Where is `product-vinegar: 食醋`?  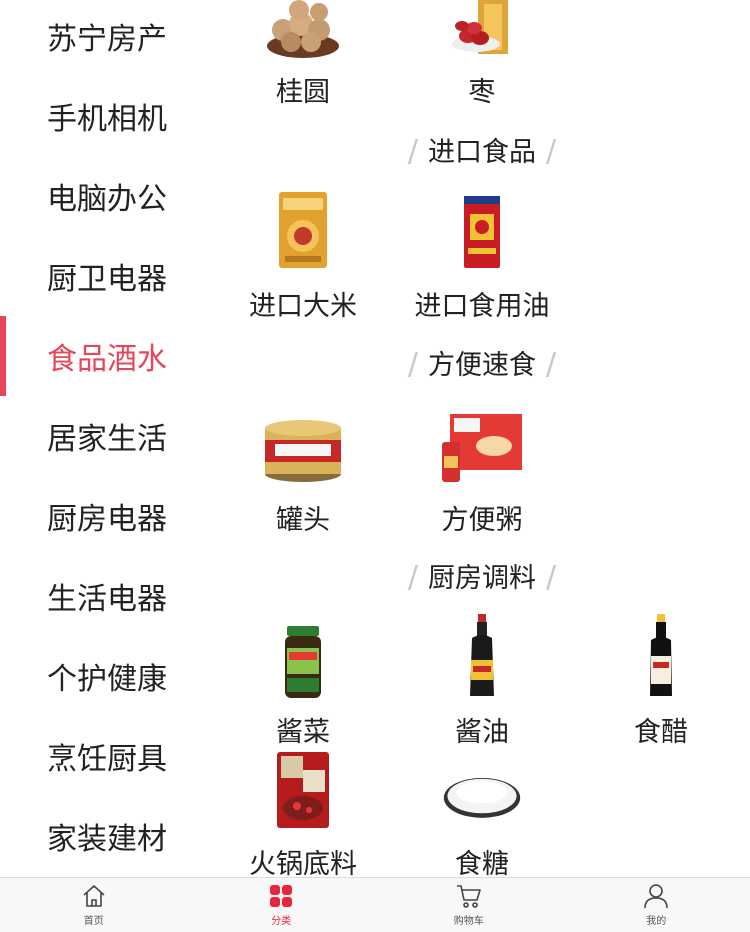 product-vinegar: 食醋 is located at coordinates (661, 679).